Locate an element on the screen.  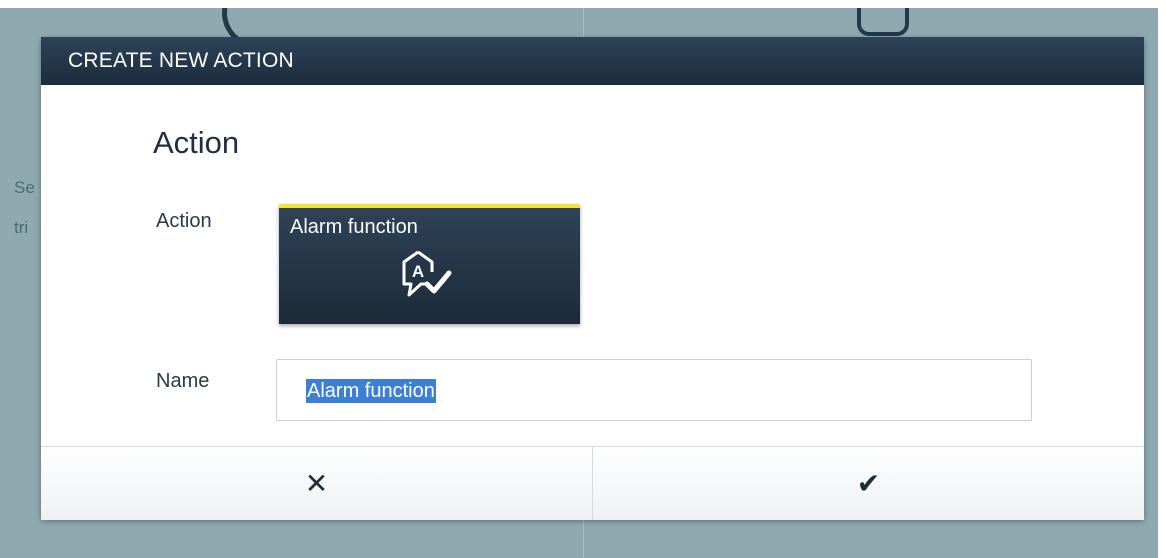
confirm-button: ✔ is located at coordinates (868, 483).